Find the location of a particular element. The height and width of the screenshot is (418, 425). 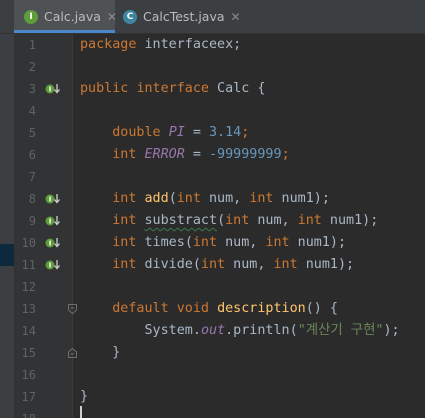

code-line-6: 6 int ERROR = -99999999; is located at coordinates (212, 155).